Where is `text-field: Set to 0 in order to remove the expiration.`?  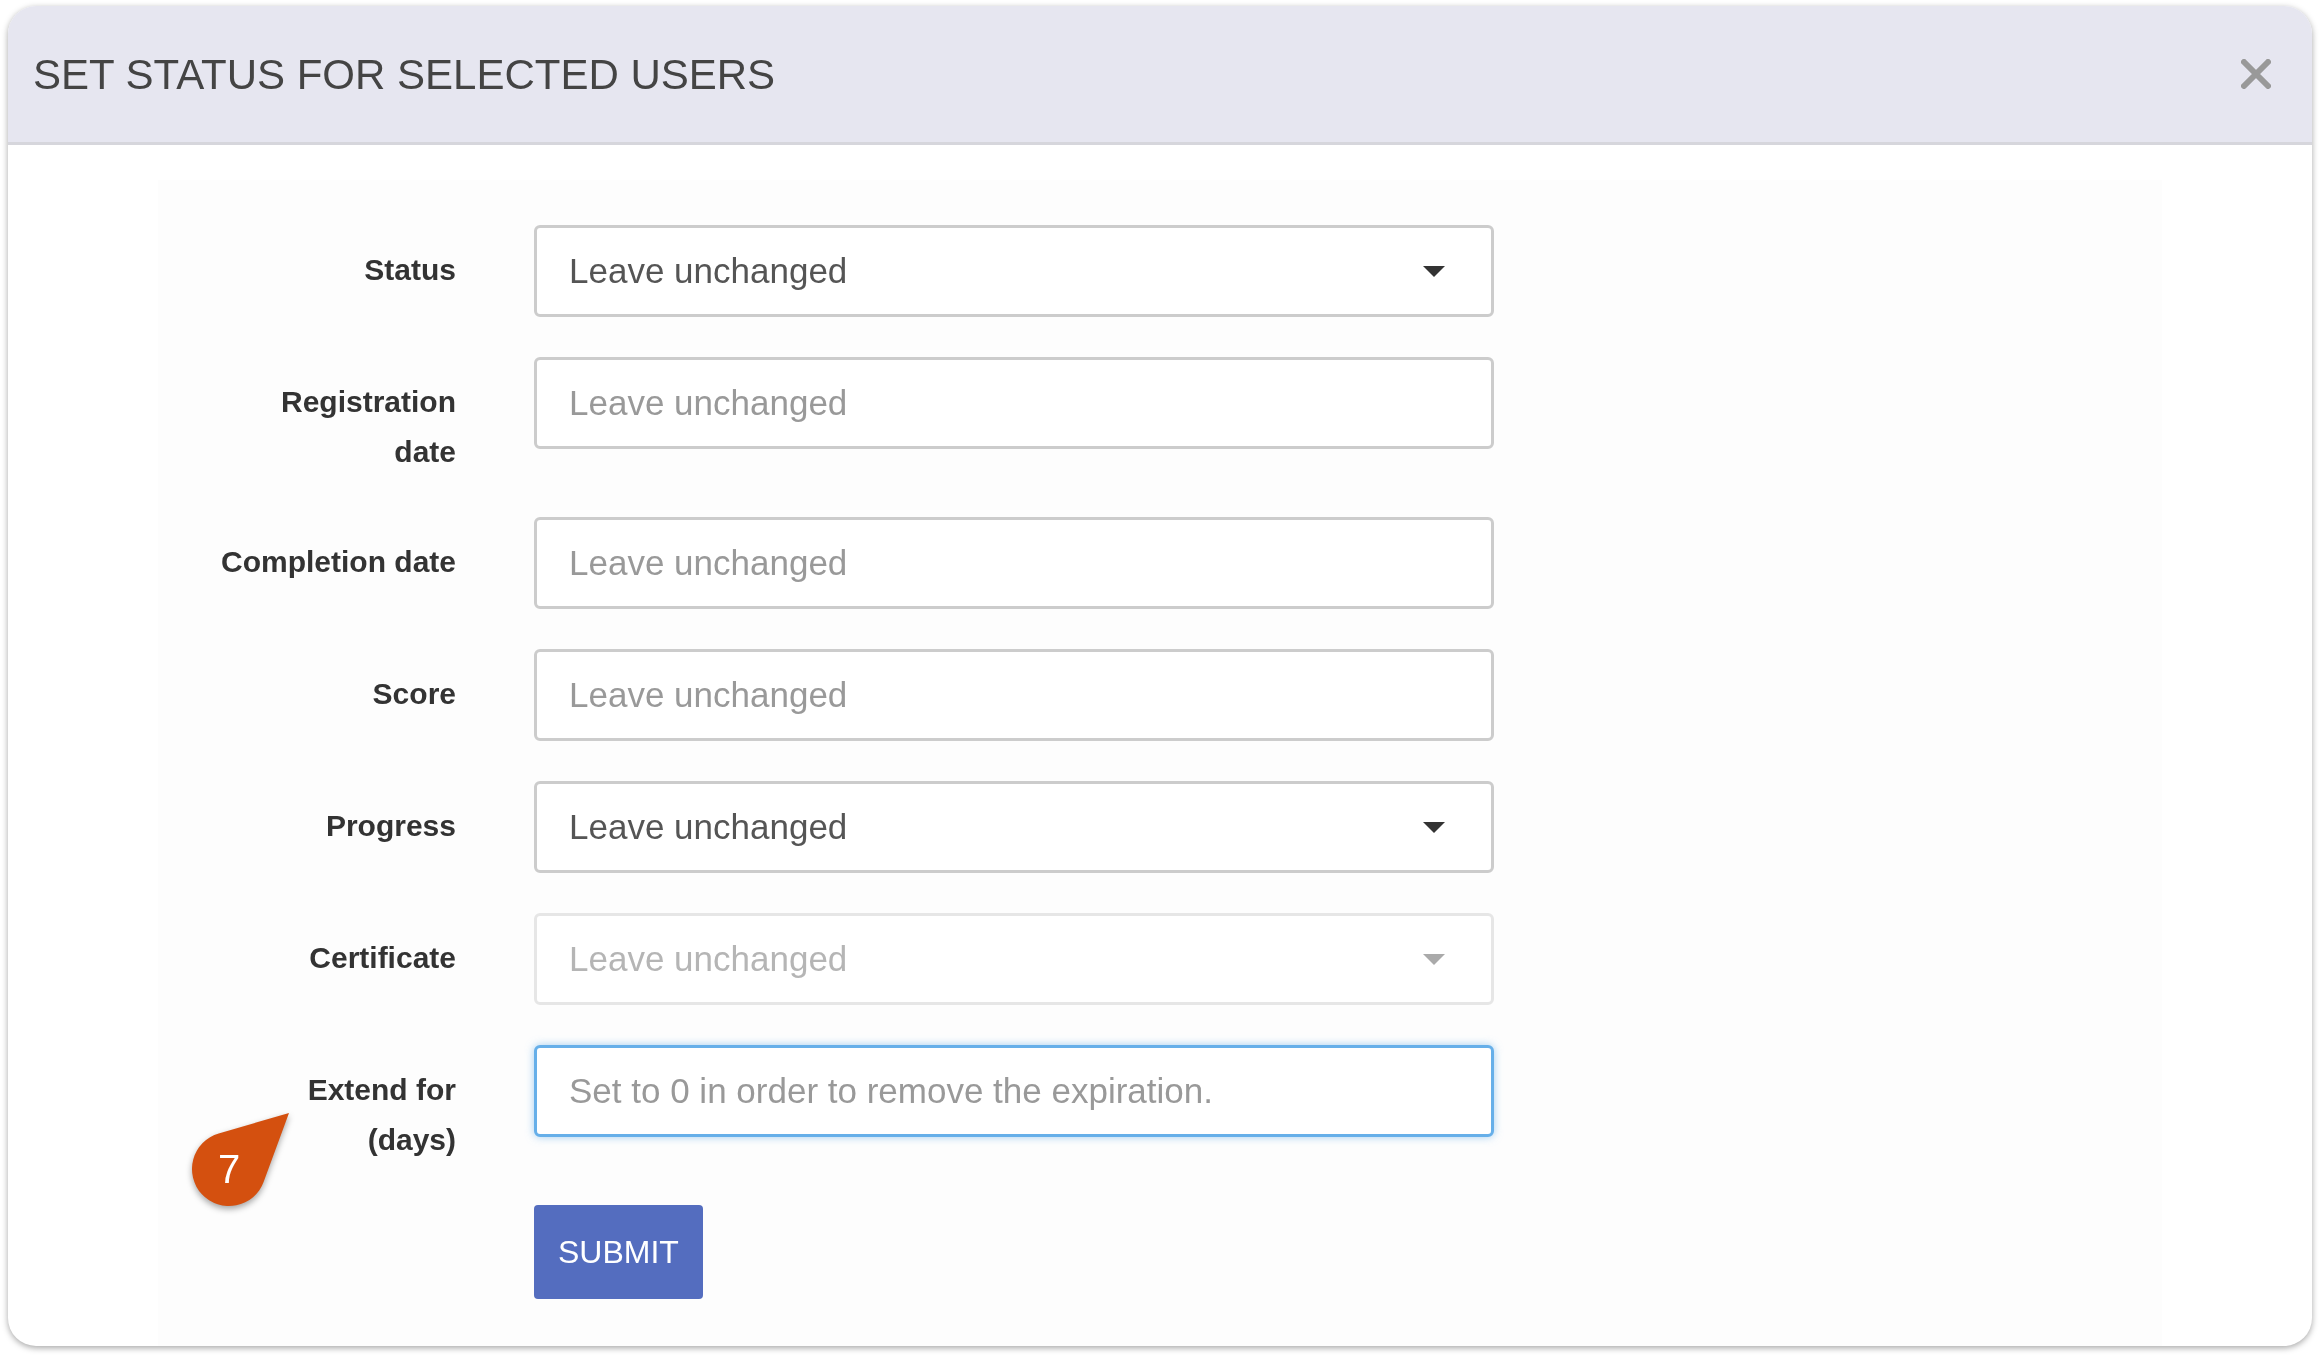
text-field: Set to 0 in order to remove the expiration. is located at coordinates (1014, 1091).